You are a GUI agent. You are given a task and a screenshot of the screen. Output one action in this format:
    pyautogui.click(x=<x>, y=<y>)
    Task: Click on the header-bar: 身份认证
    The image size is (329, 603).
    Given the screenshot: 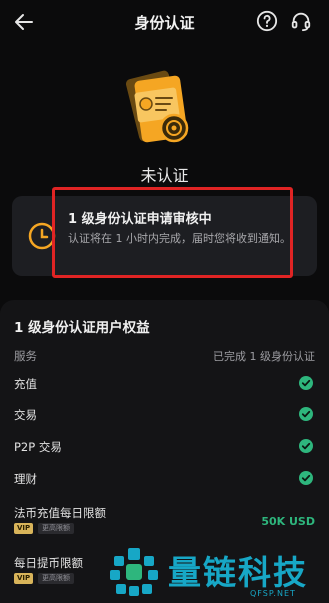 What is the action you would take?
    pyautogui.click(x=164, y=22)
    